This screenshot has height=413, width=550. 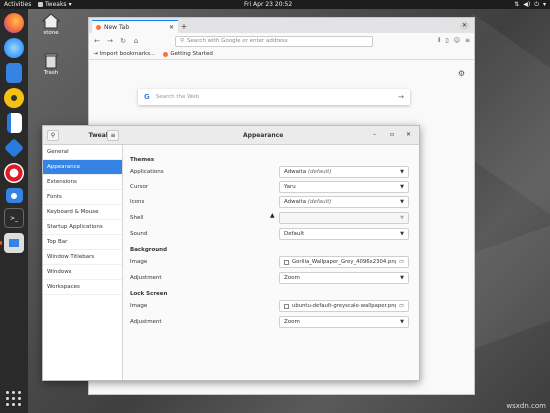 I want to click on arrow-right-icon: →, so click(x=401, y=97).